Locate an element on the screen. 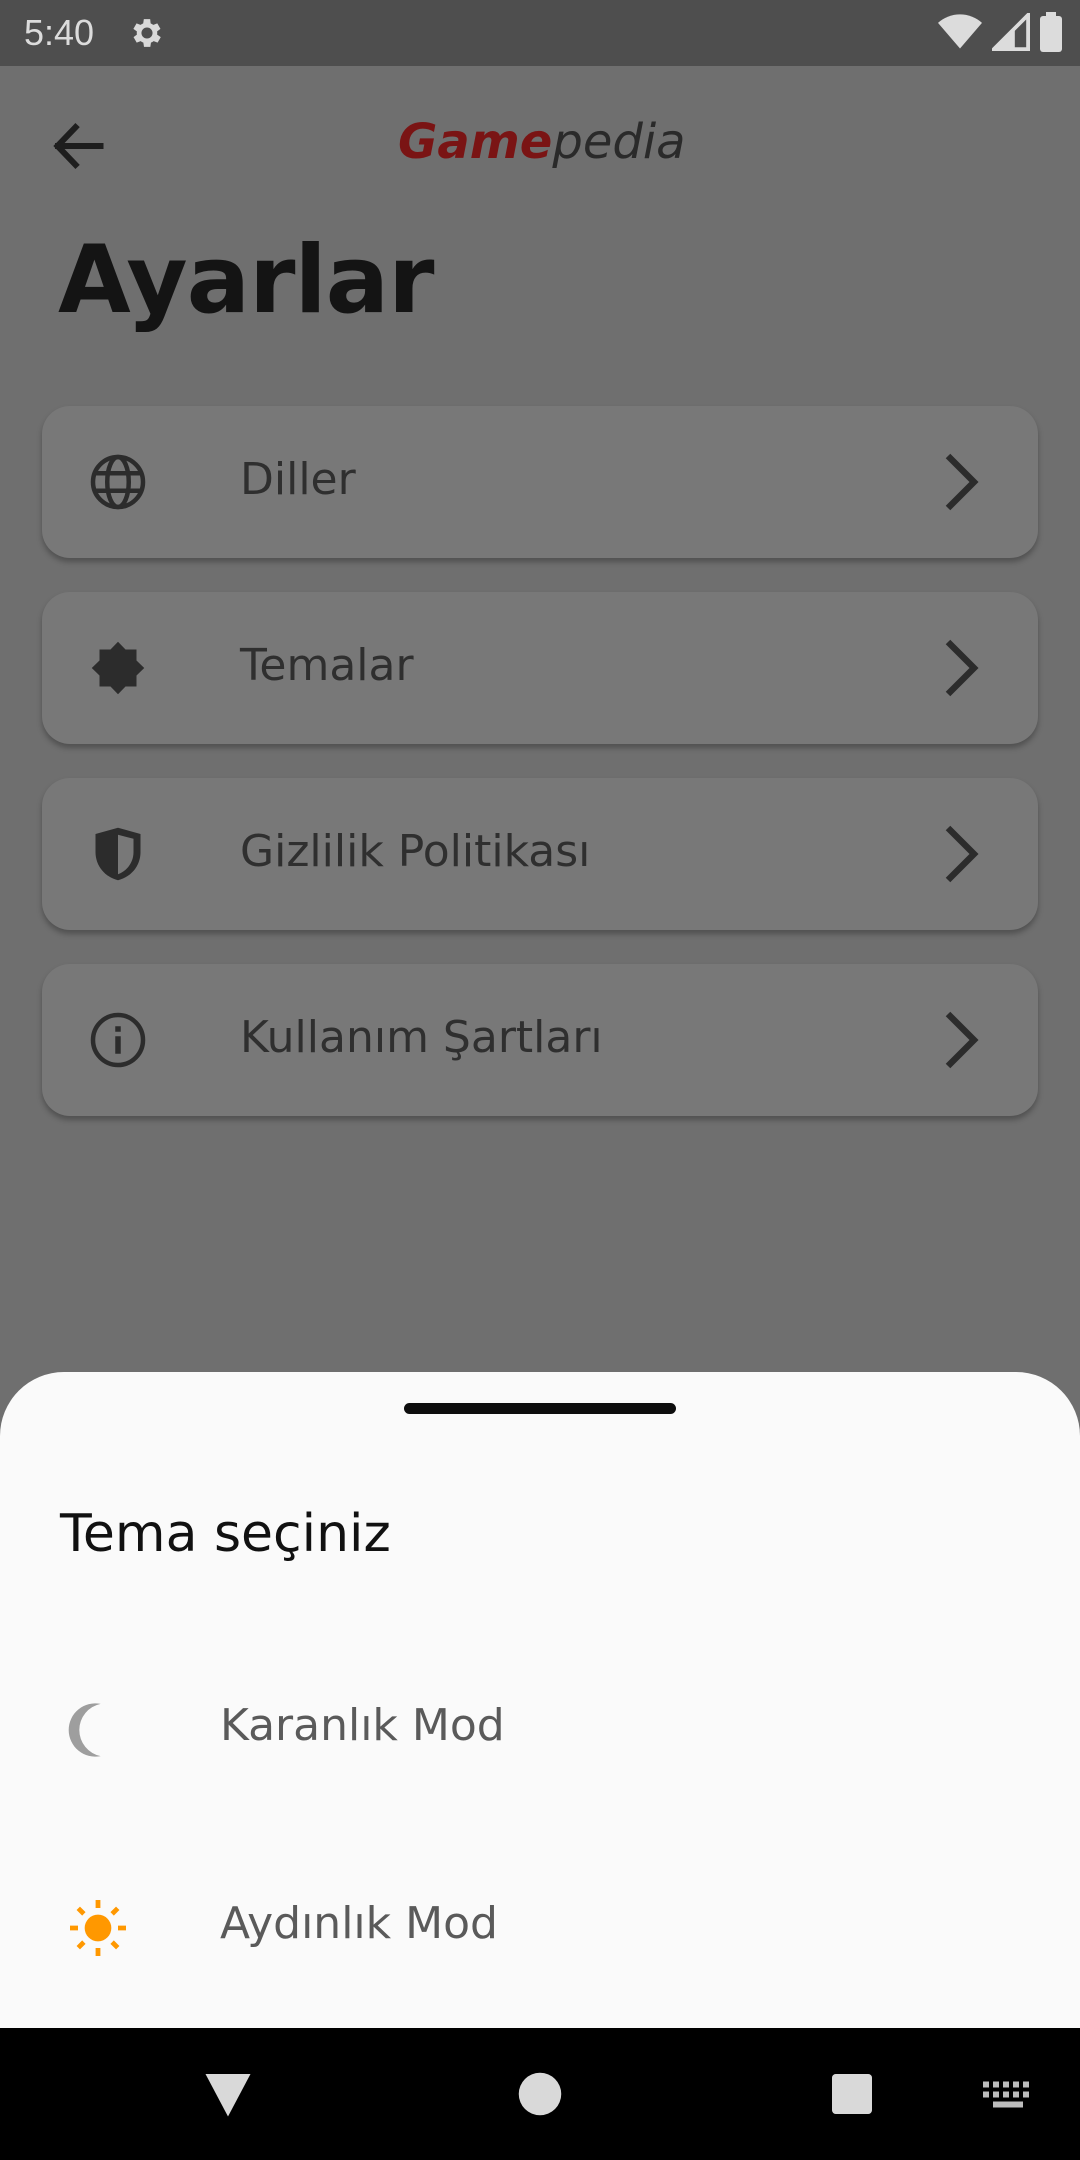  settings-item-label: Gizlilik Politikası is located at coordinates (415, 851).